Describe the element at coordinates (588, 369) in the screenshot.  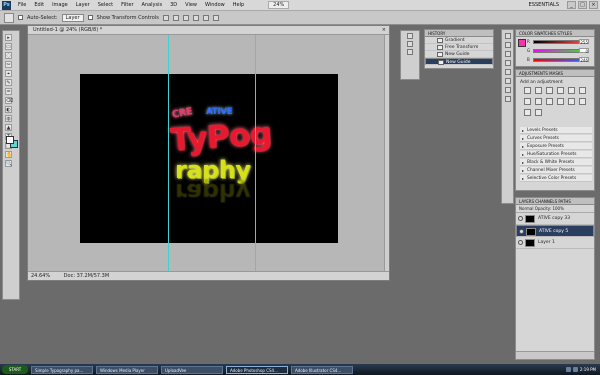
I see `system-clock: 2:19 PM` at that location.